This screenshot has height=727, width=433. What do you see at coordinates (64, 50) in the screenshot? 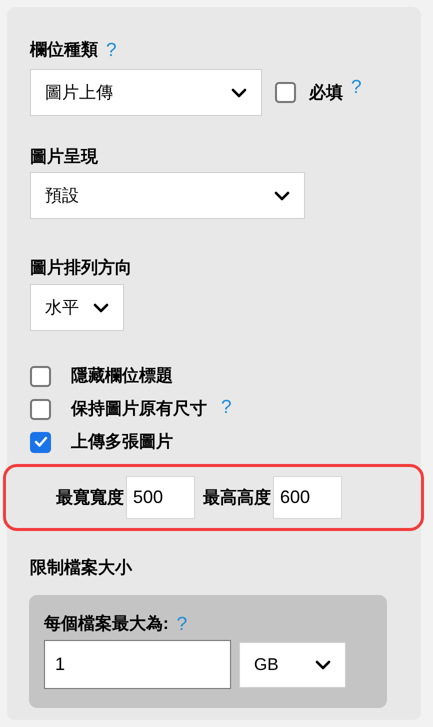
I see `field-label: 欄位種類` at bounding box center [64, 50].